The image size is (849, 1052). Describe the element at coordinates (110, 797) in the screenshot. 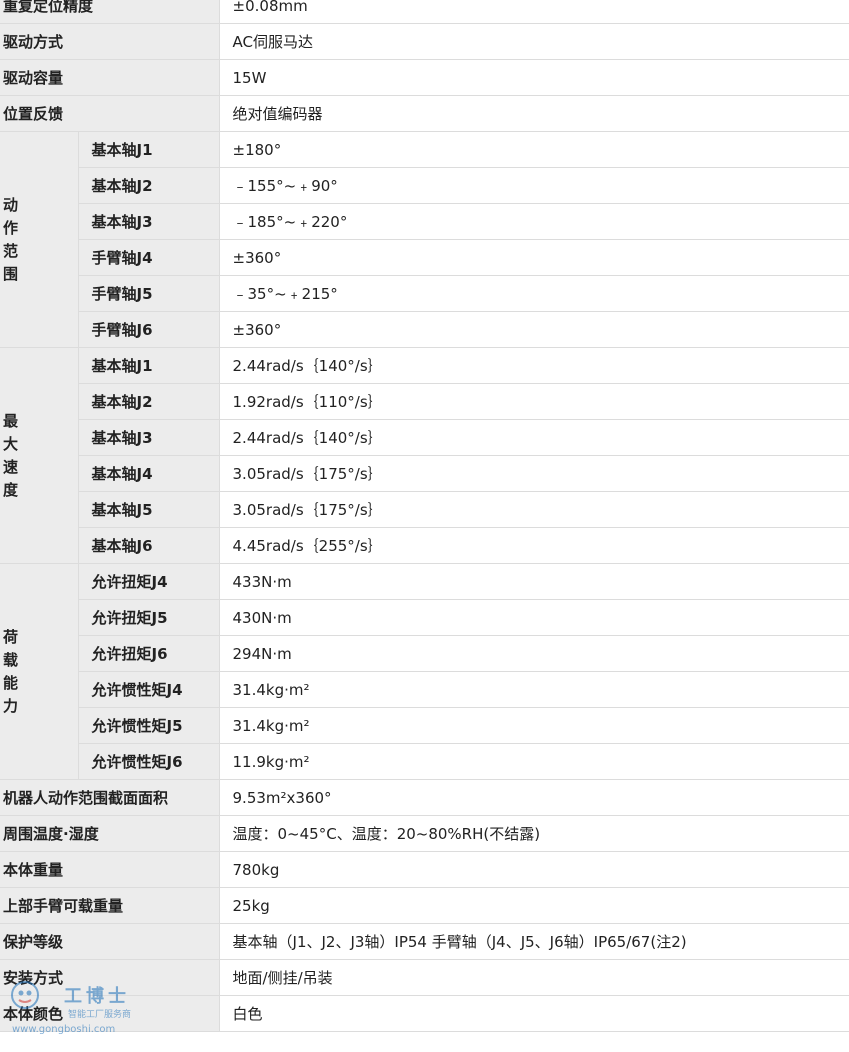

I see `row-label: 机器人动作范围截面面积` at that location.